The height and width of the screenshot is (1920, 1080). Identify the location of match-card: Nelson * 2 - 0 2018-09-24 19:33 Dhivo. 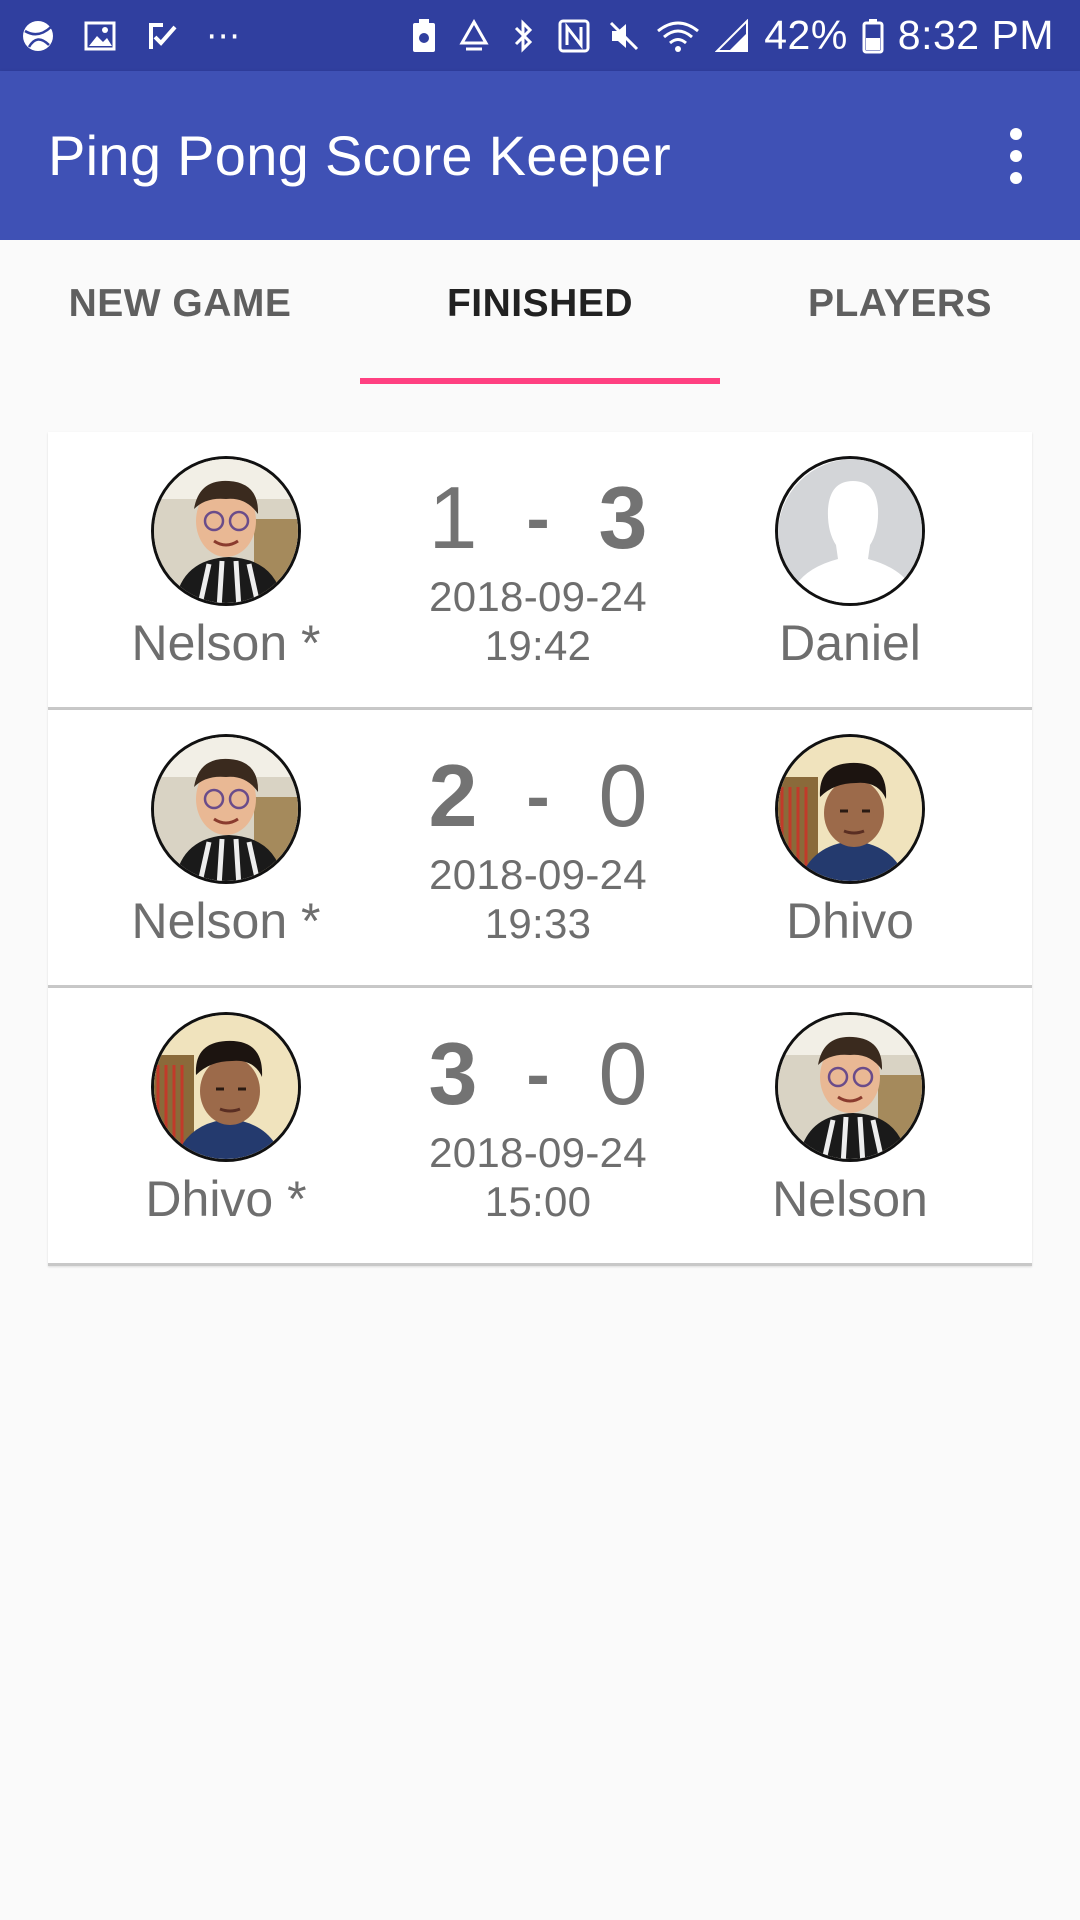
(540, 849).